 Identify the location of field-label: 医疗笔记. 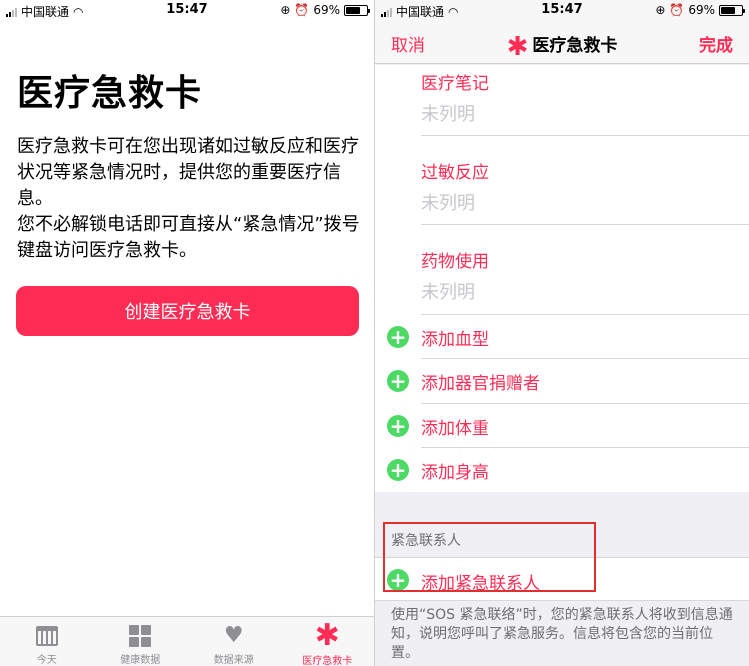
(455, 84).